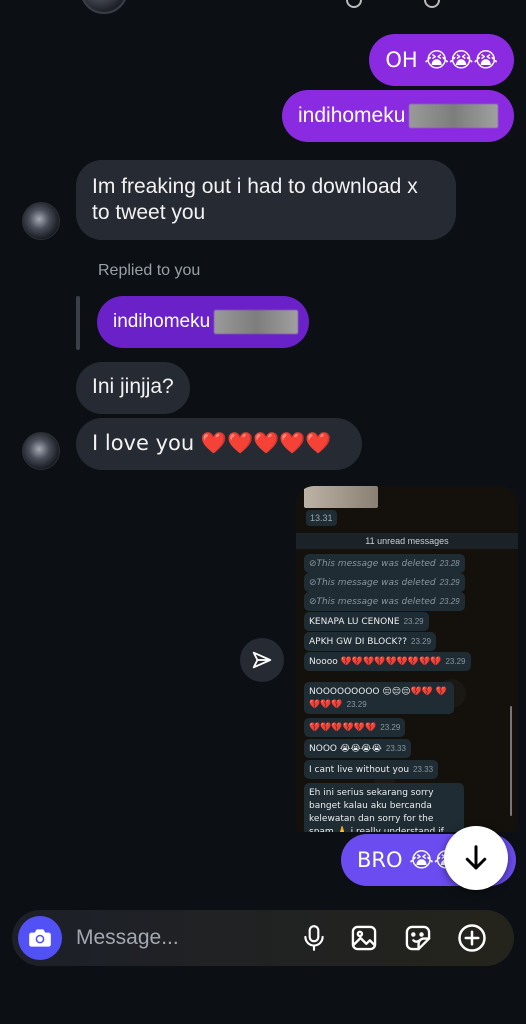 Image resolution: width=526 pixels, height=1024 pixels. I want to click on send-icon, so click(262, 660).